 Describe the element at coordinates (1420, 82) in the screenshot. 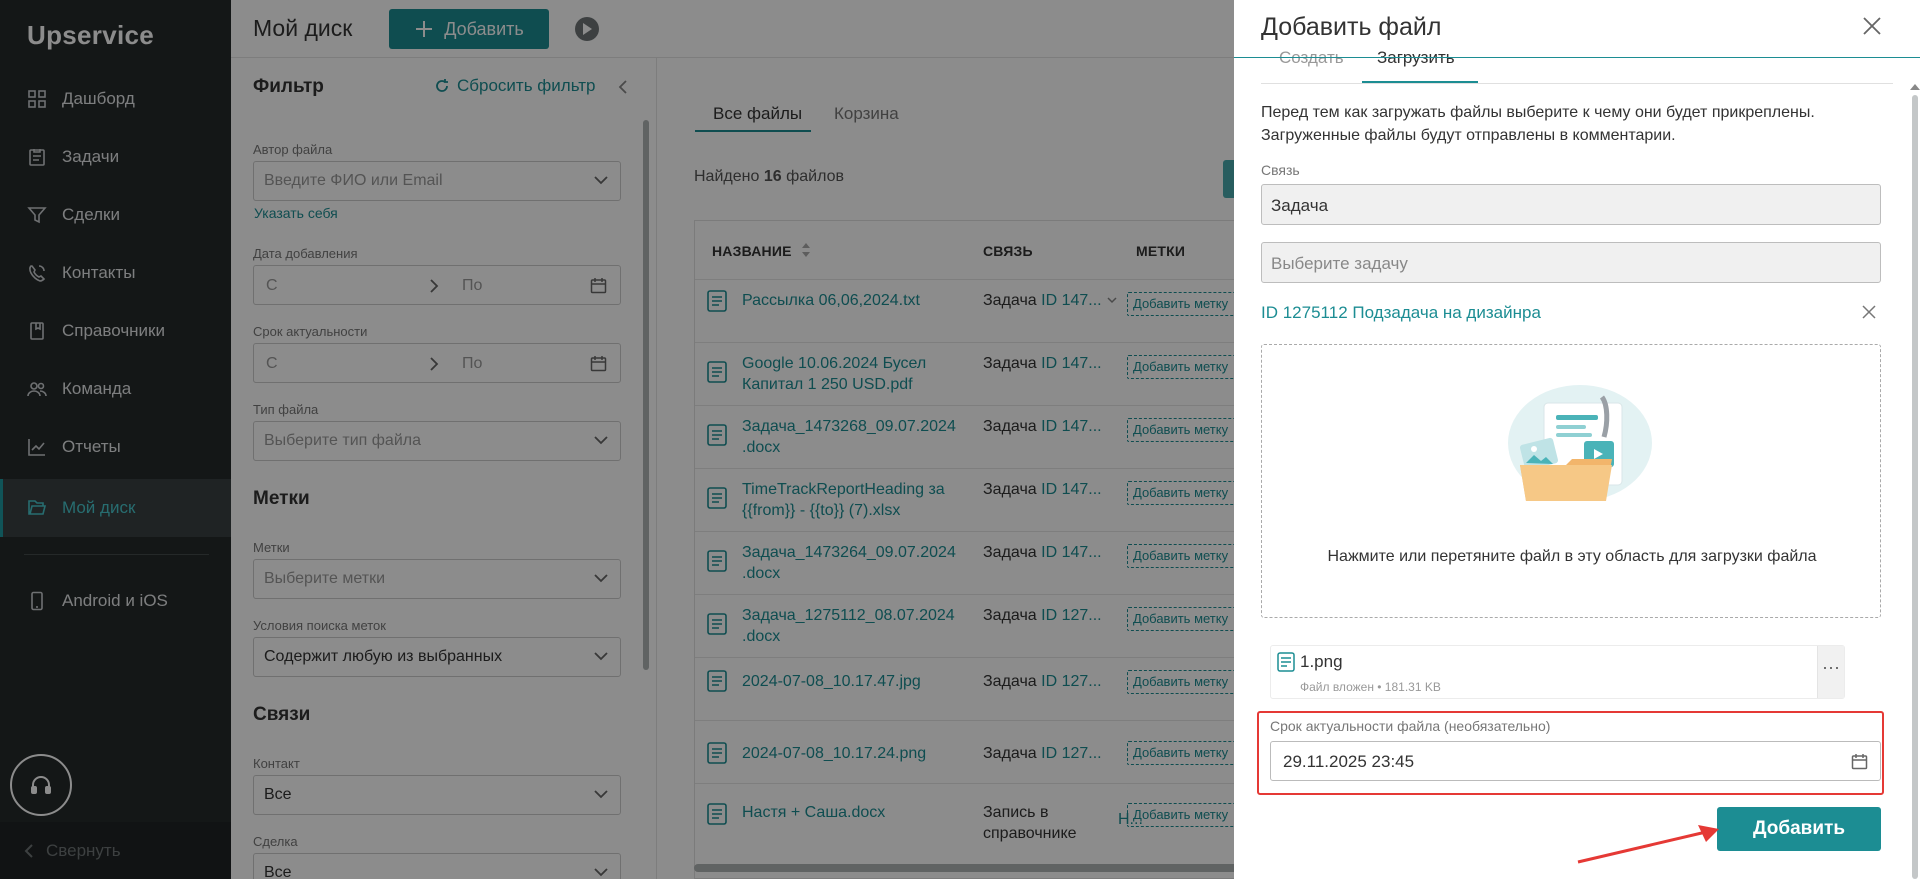

I see `active-tab-indicator` at that location.